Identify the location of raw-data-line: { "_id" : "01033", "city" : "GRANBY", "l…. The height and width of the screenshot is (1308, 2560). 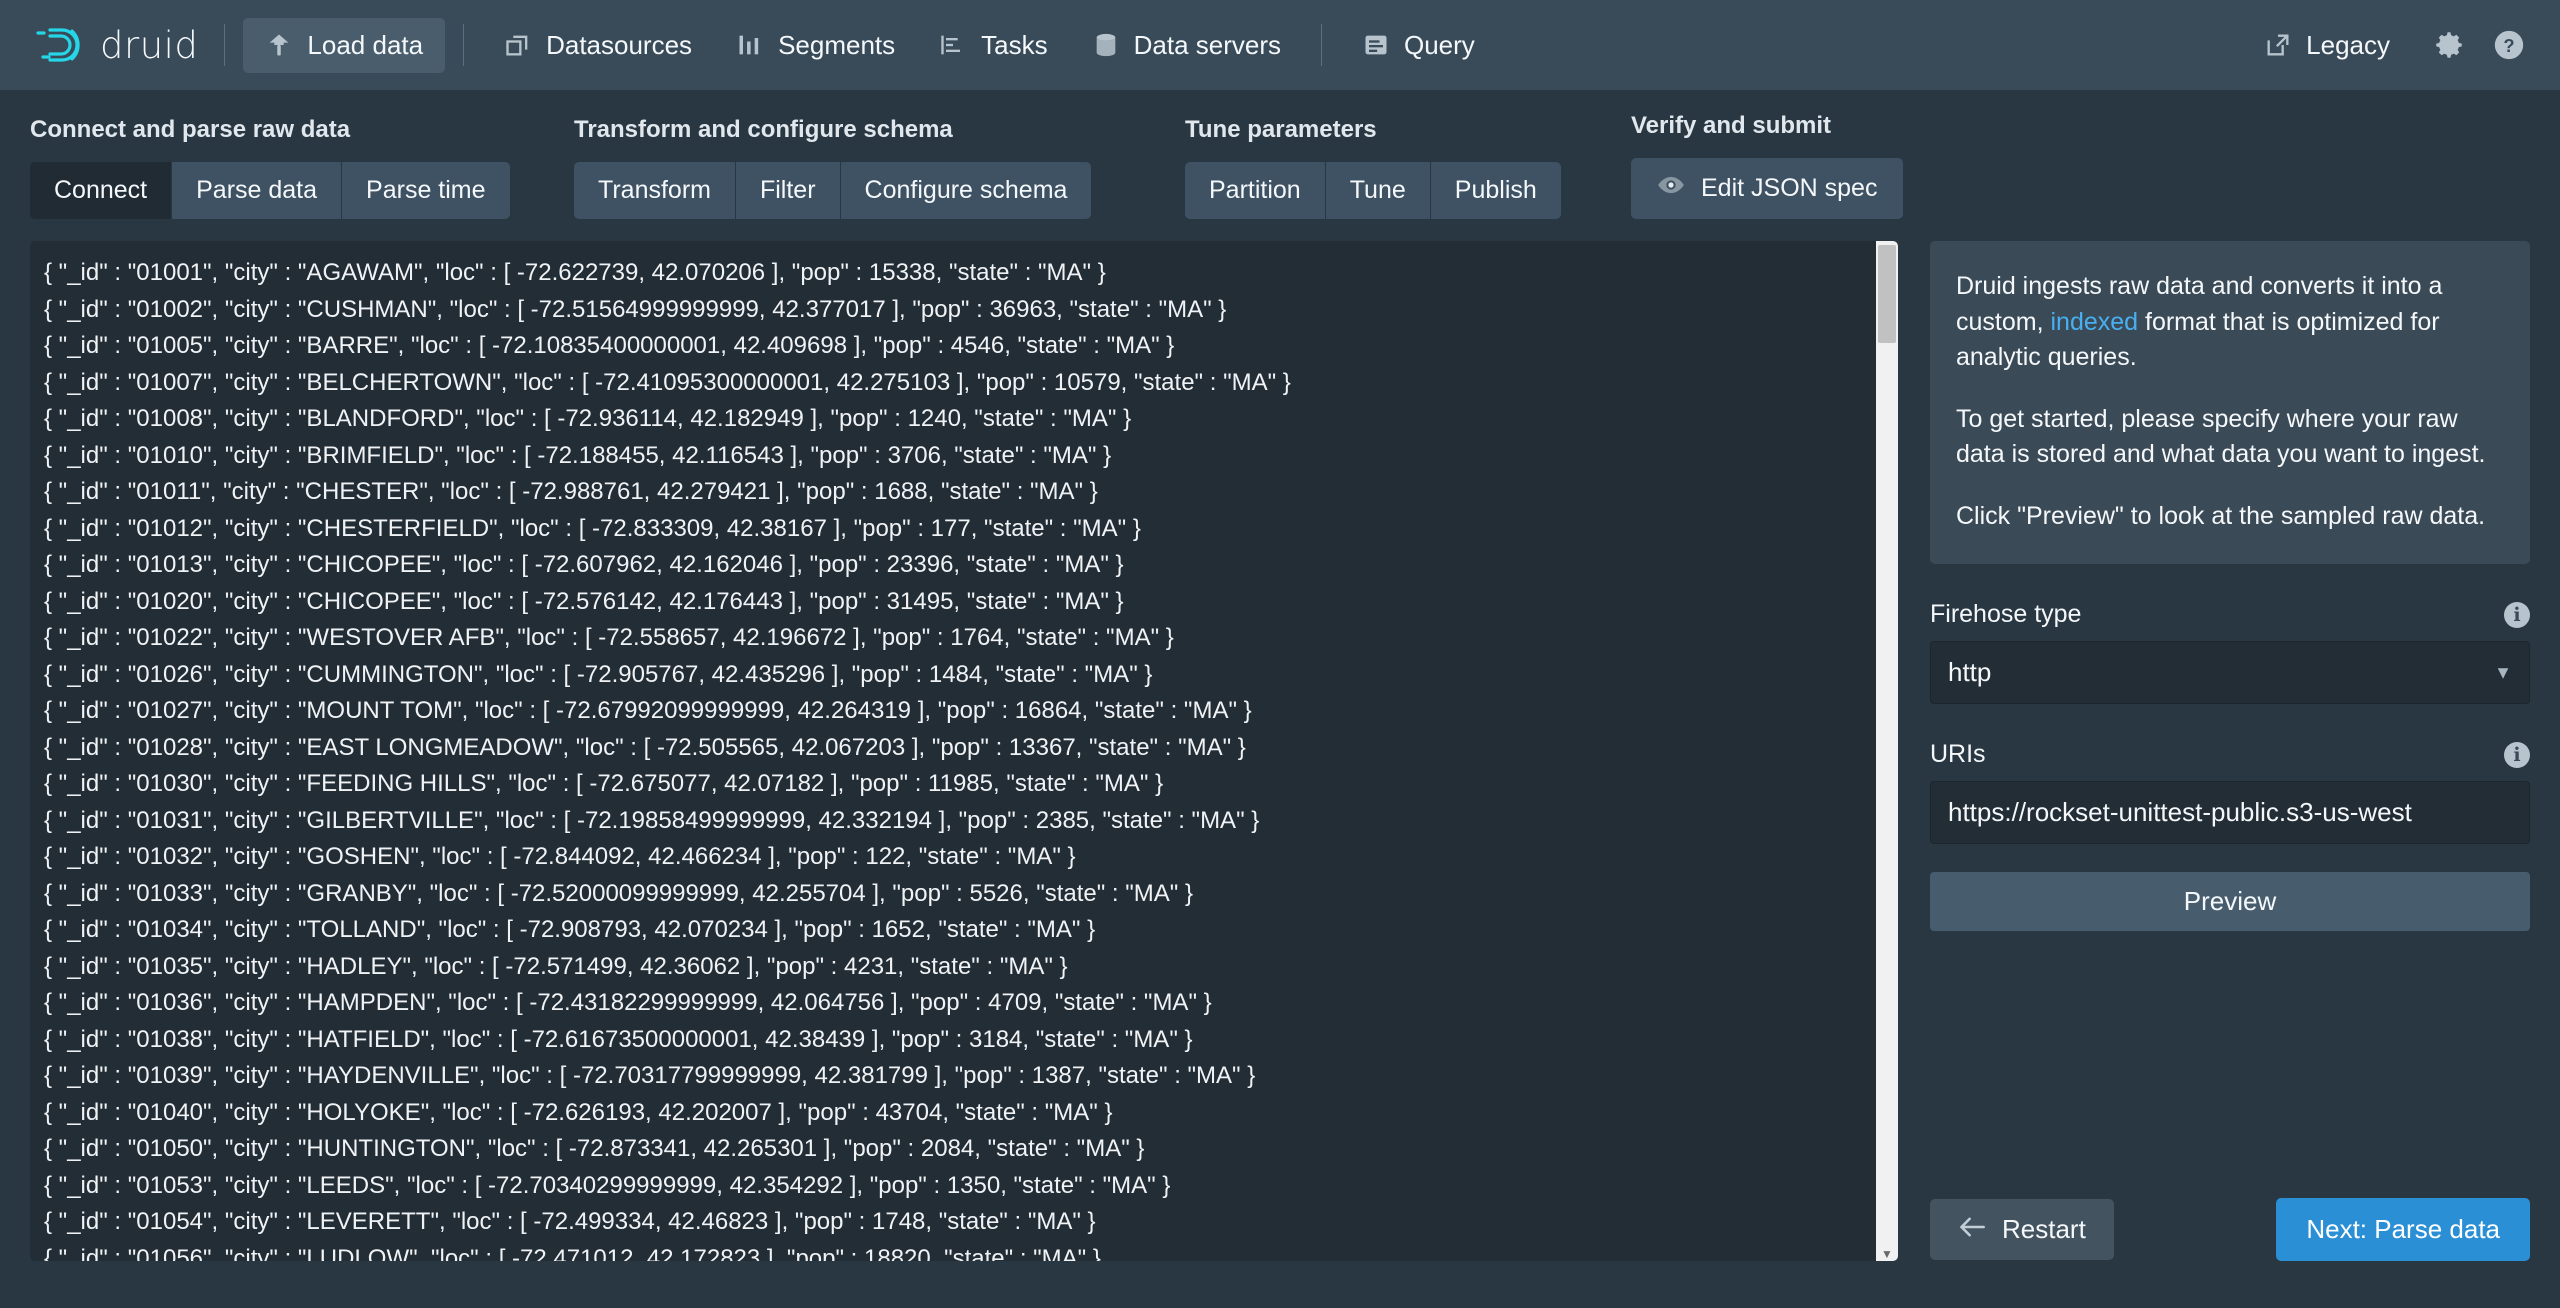
(618, 893).